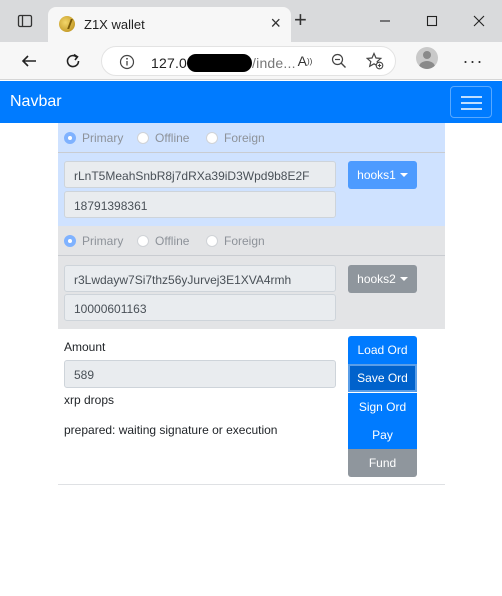 The image size is (502, 596). What do you see at coordinates (376, 175) in the screenshot?
I see `dropdown-label: hooks1` at bounding box center [376, 175].